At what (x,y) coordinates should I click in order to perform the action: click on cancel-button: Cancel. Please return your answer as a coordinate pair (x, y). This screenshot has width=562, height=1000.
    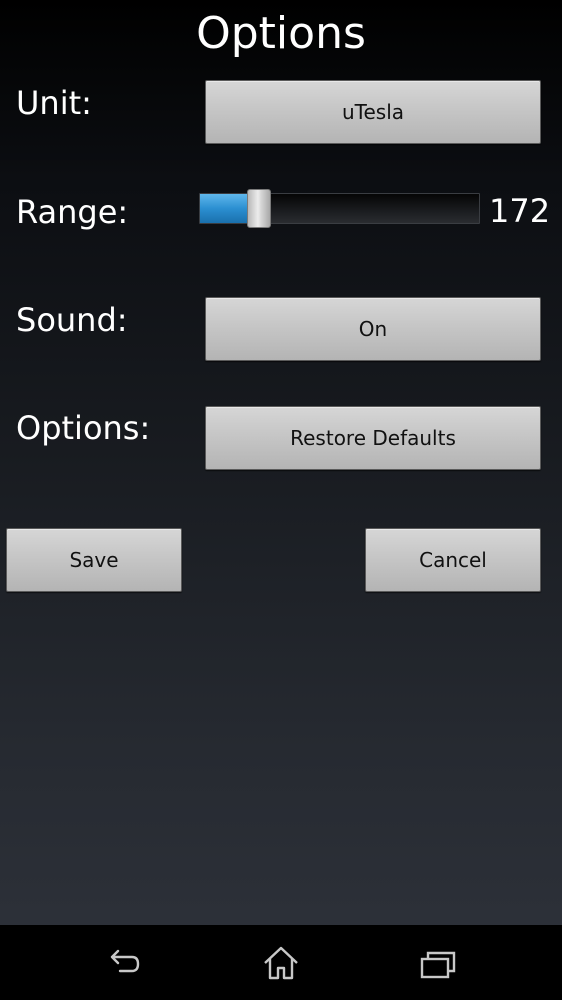
    Looking at the image, I should click on (453, 560).